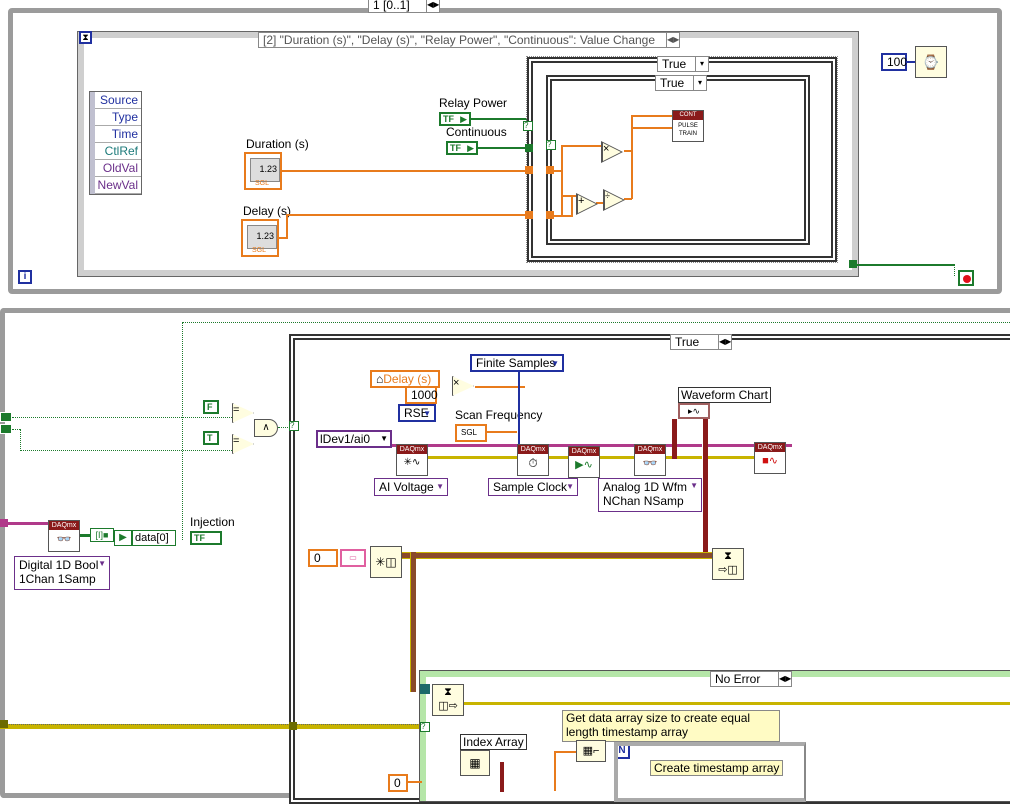 The image size is (1010, 804). What do you see at coordinates (211, 438) in the screenshot?
I see `true-constant: T` at bounding box center [211, 438].